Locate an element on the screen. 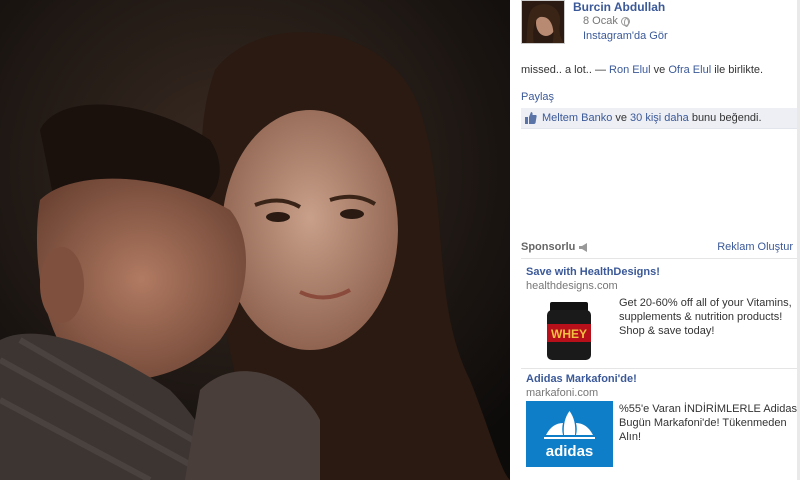 The width and height of the screenshot is (800, 480). sponsored-header: Sponsorlu Reklam Oluştur is located at coordinates (659, 250).